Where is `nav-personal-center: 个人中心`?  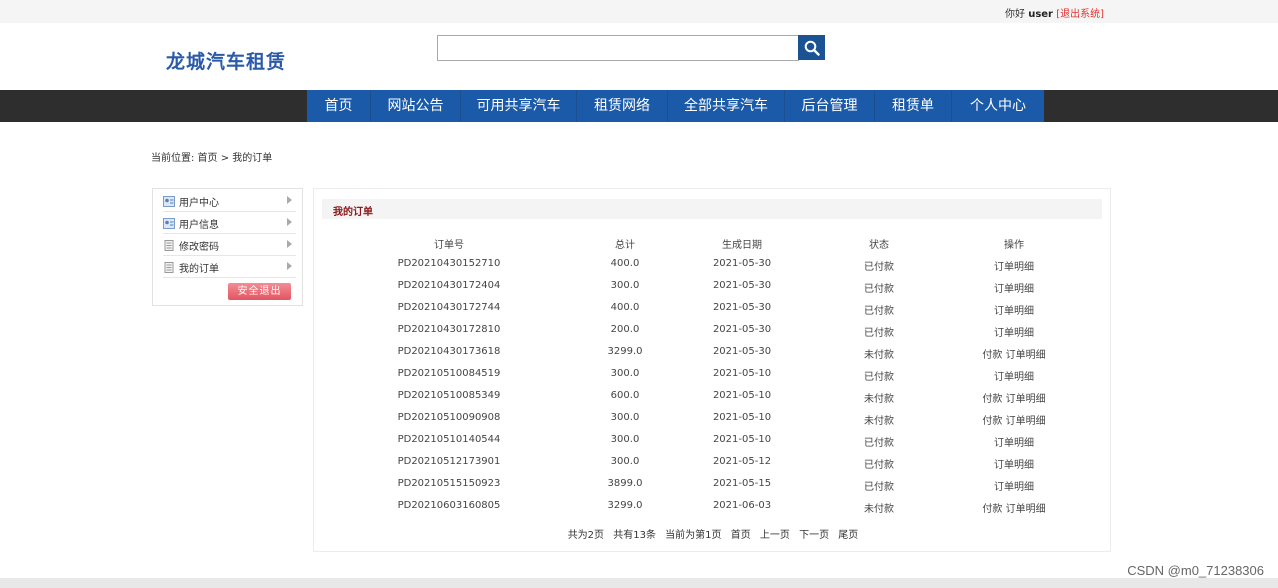
nav-personal-center: 个人中心 is located at coordinates (998, 106).